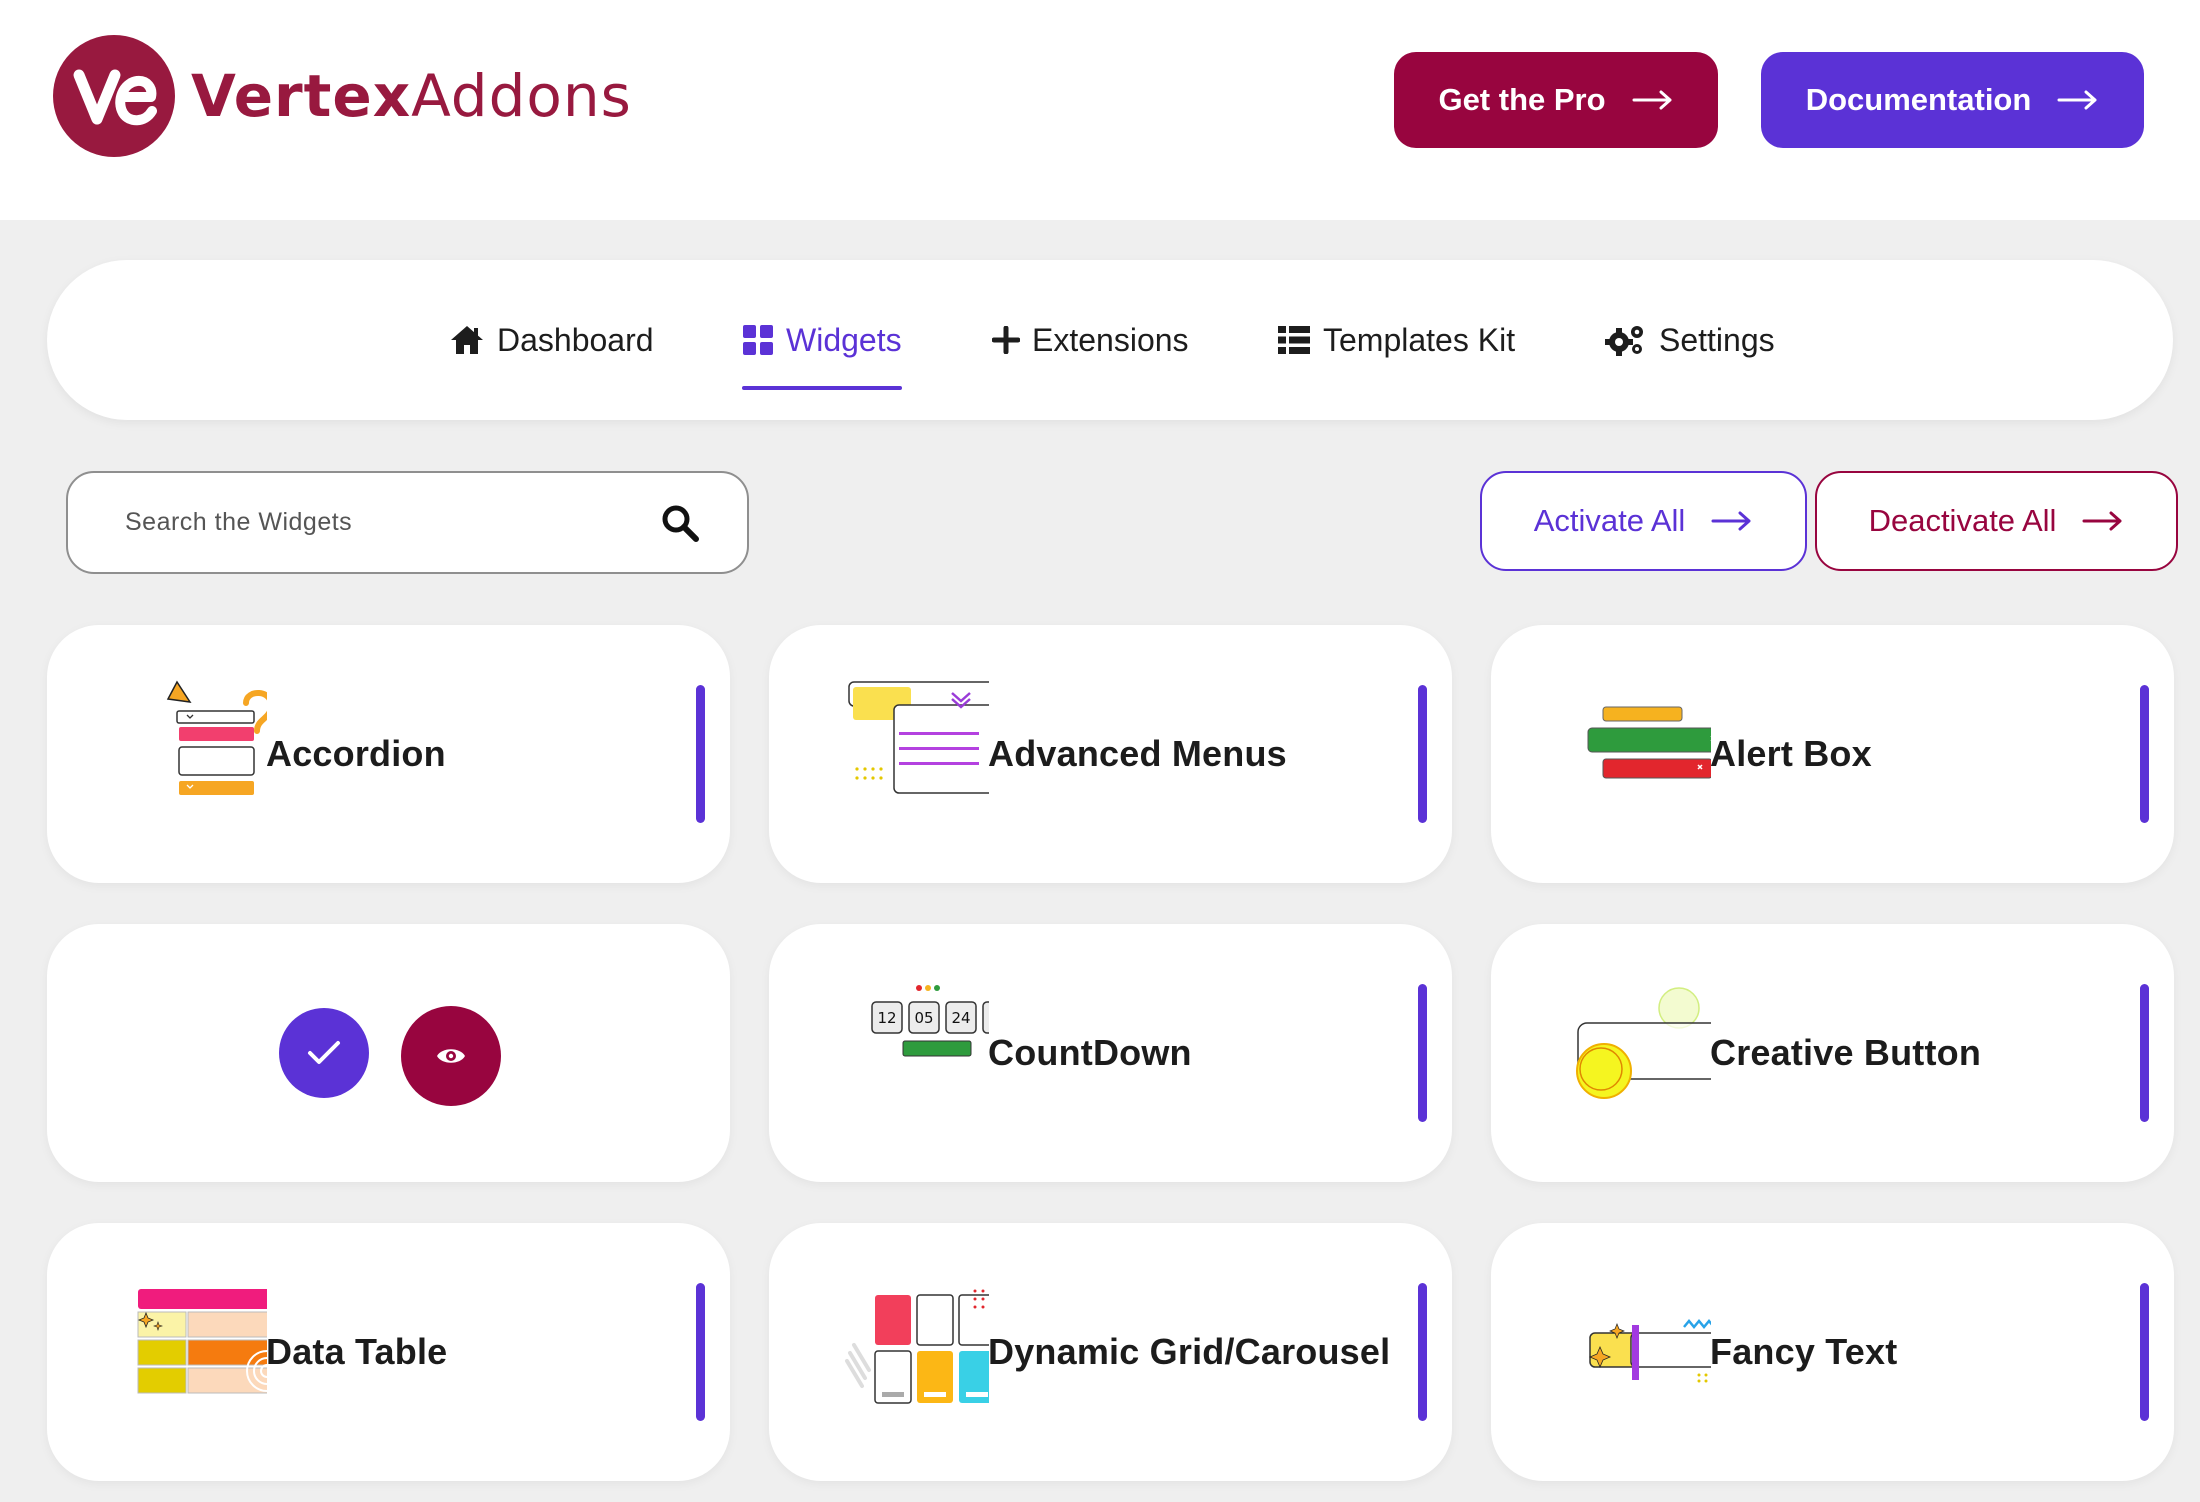 The image size is (2200, 1502). I want to click on widget-card-accordion: Accordion, so click(388, 754).